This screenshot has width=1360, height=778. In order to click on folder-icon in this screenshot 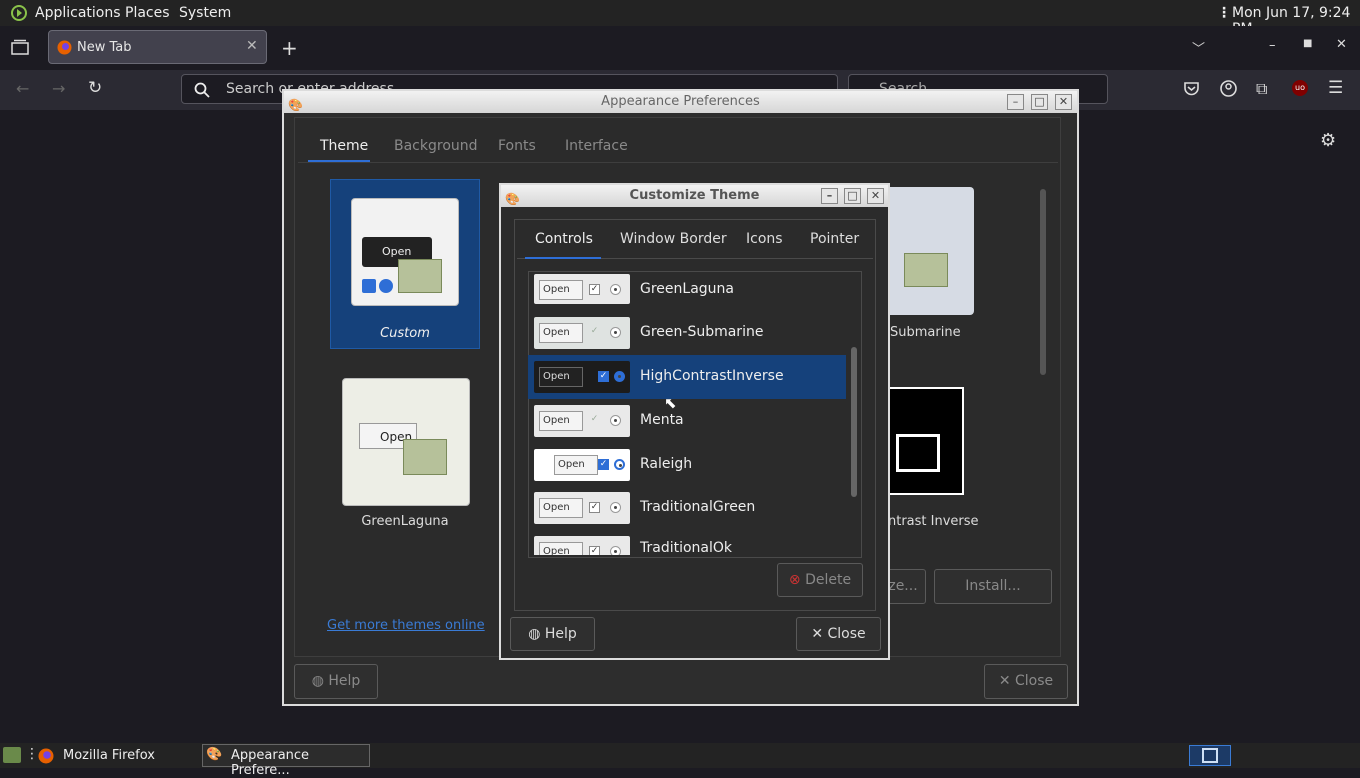, I will do `click(420, 276)`.